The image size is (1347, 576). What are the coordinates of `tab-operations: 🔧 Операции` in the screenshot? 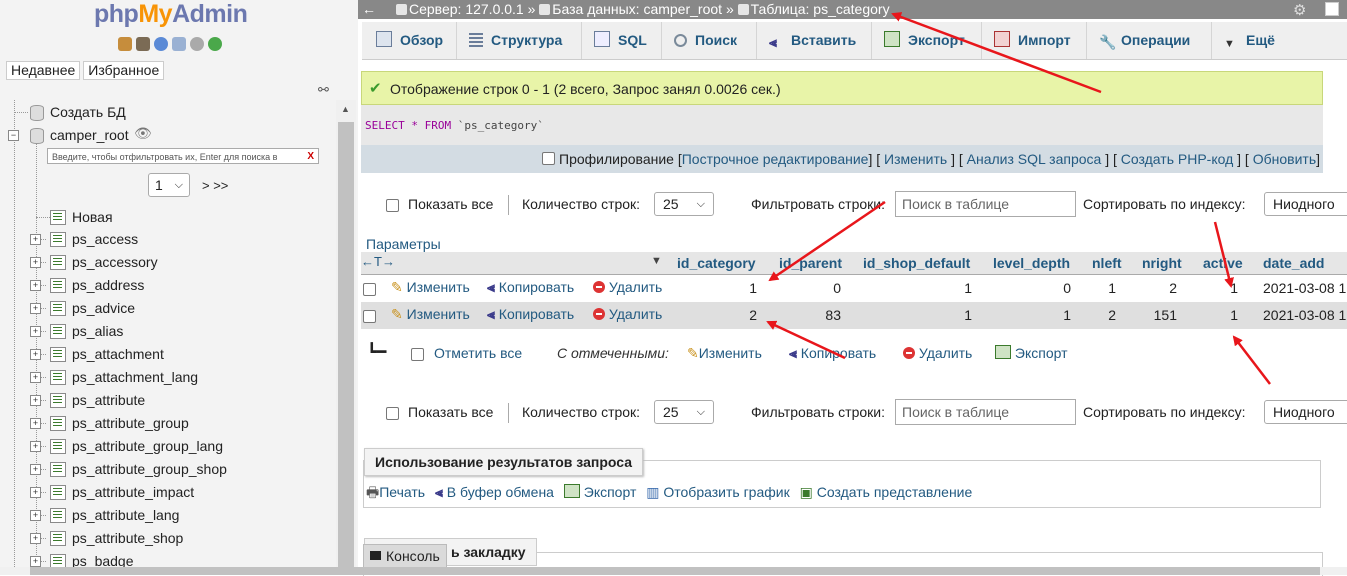 It's located at (1149, 40).